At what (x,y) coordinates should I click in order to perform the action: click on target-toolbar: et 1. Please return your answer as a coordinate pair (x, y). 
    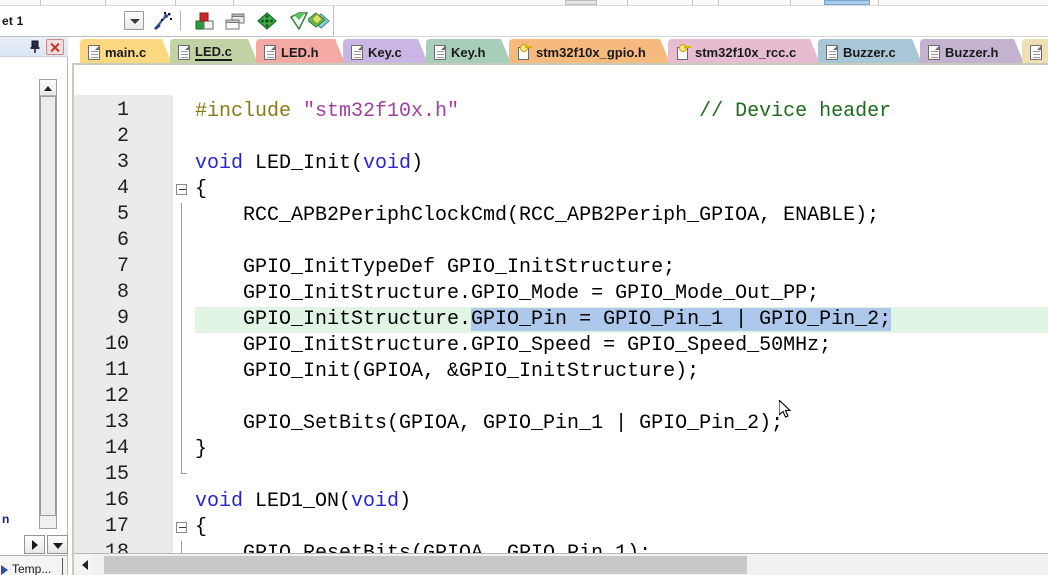
    Looking at the image, I should click on (524, 21).